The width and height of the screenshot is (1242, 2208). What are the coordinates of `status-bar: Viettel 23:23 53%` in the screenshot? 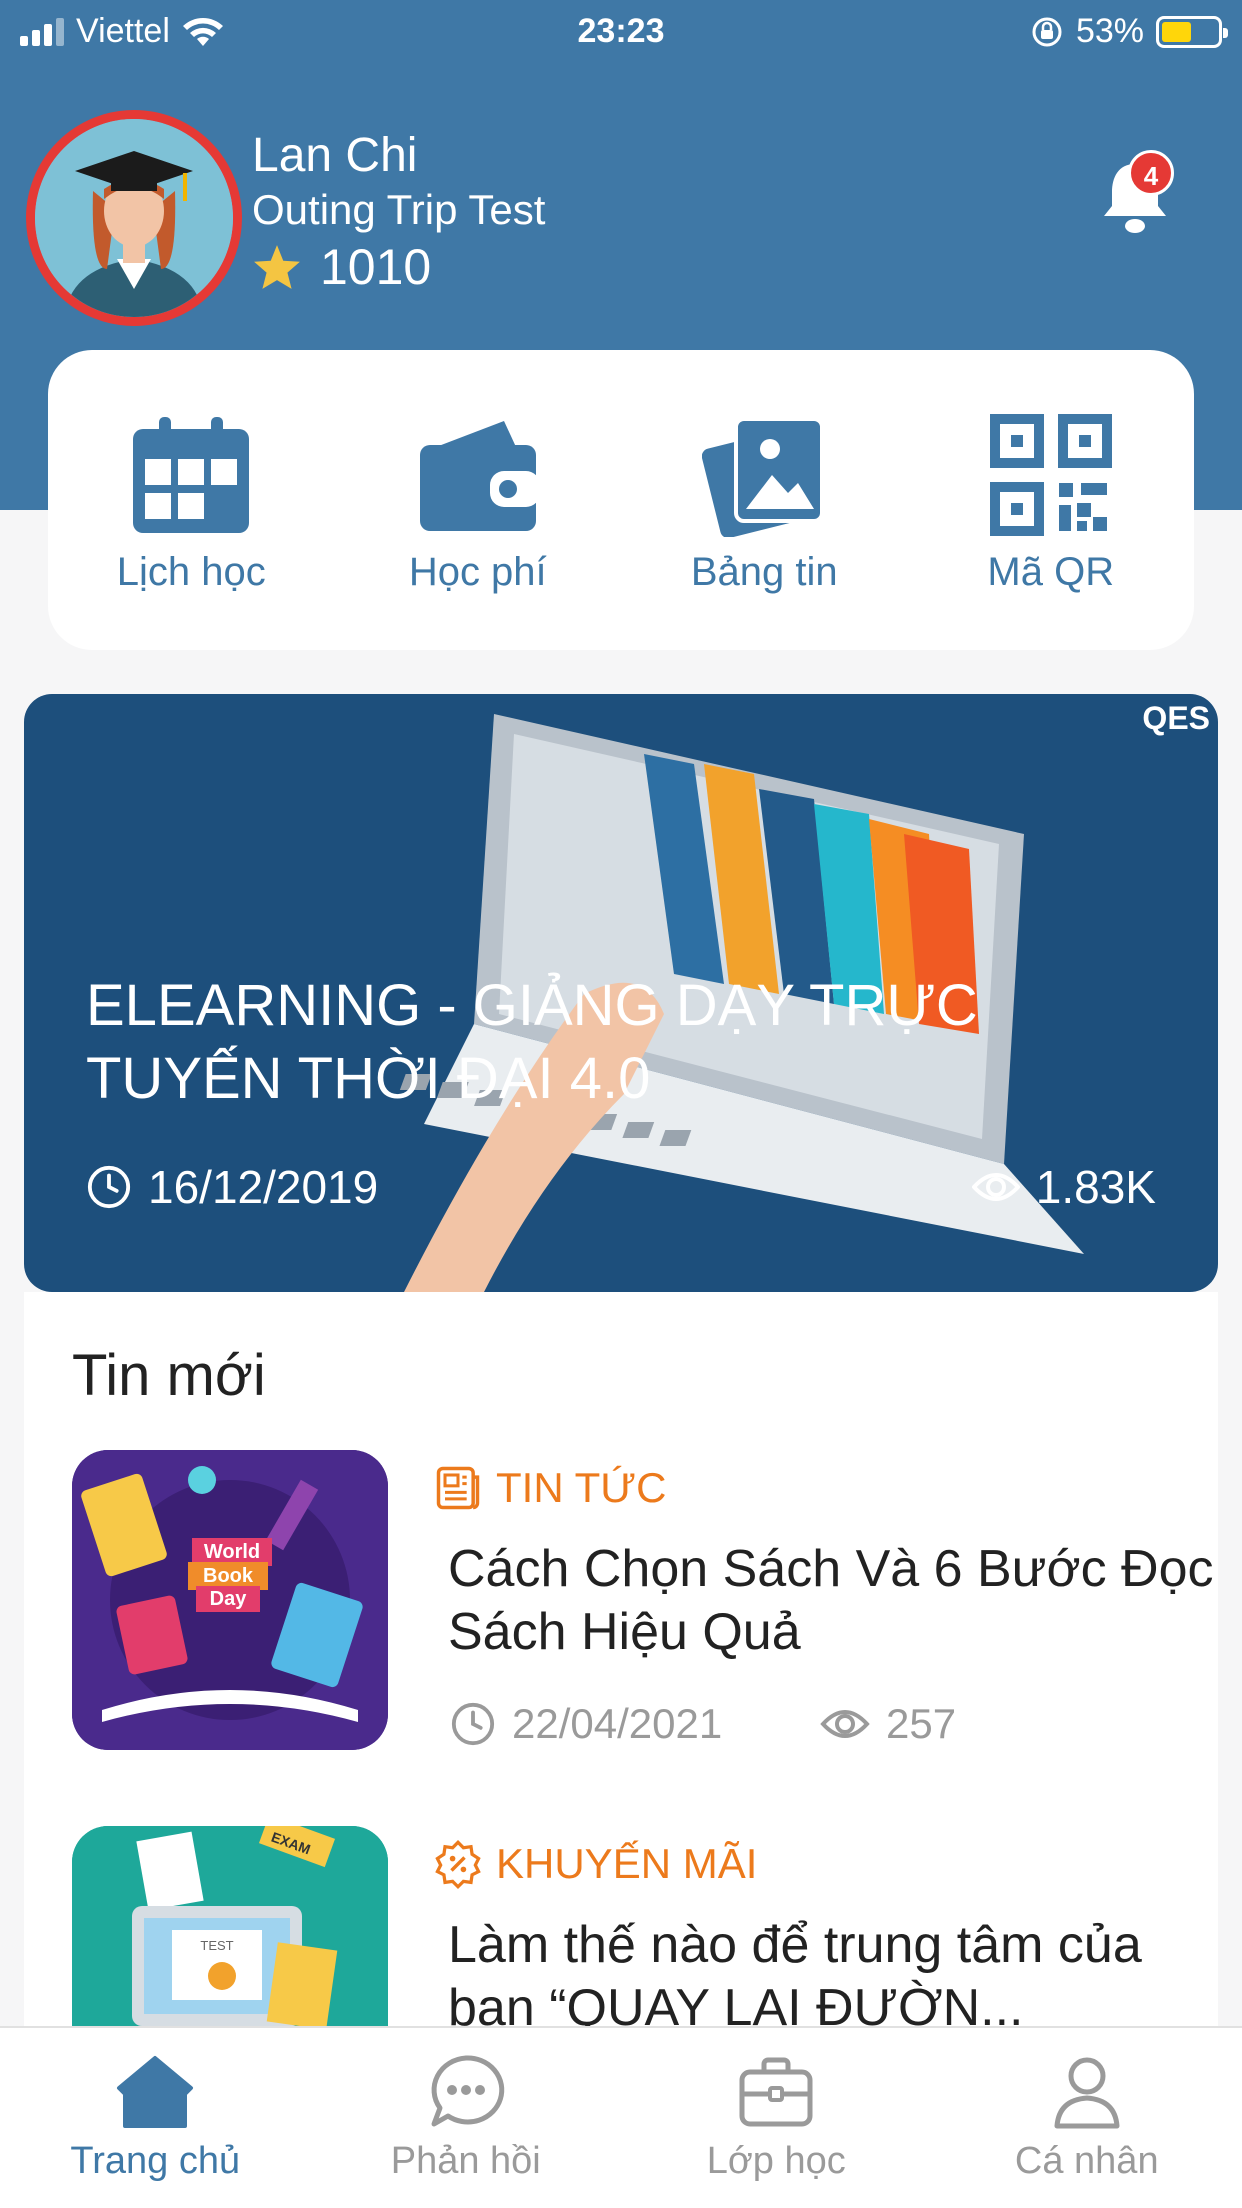 It's located at (621, 32).